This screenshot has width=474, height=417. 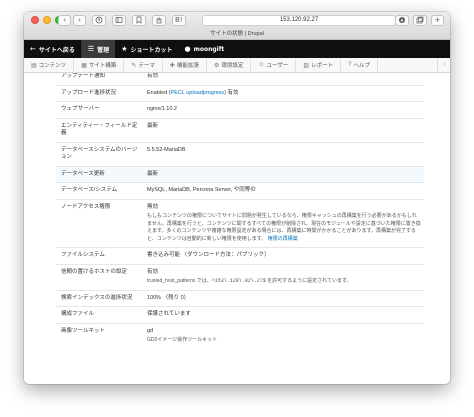 I want to click on sidebar-icon, so click(x=119, y=20).